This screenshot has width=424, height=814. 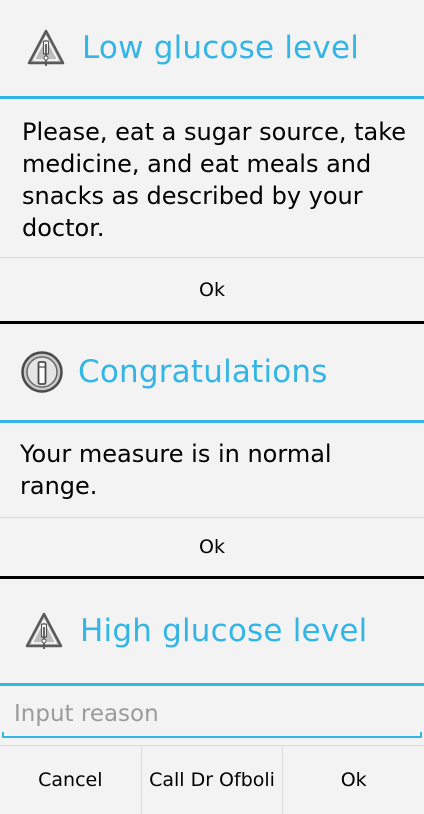 I want to click on info-icon, so click(x=42, y=372).